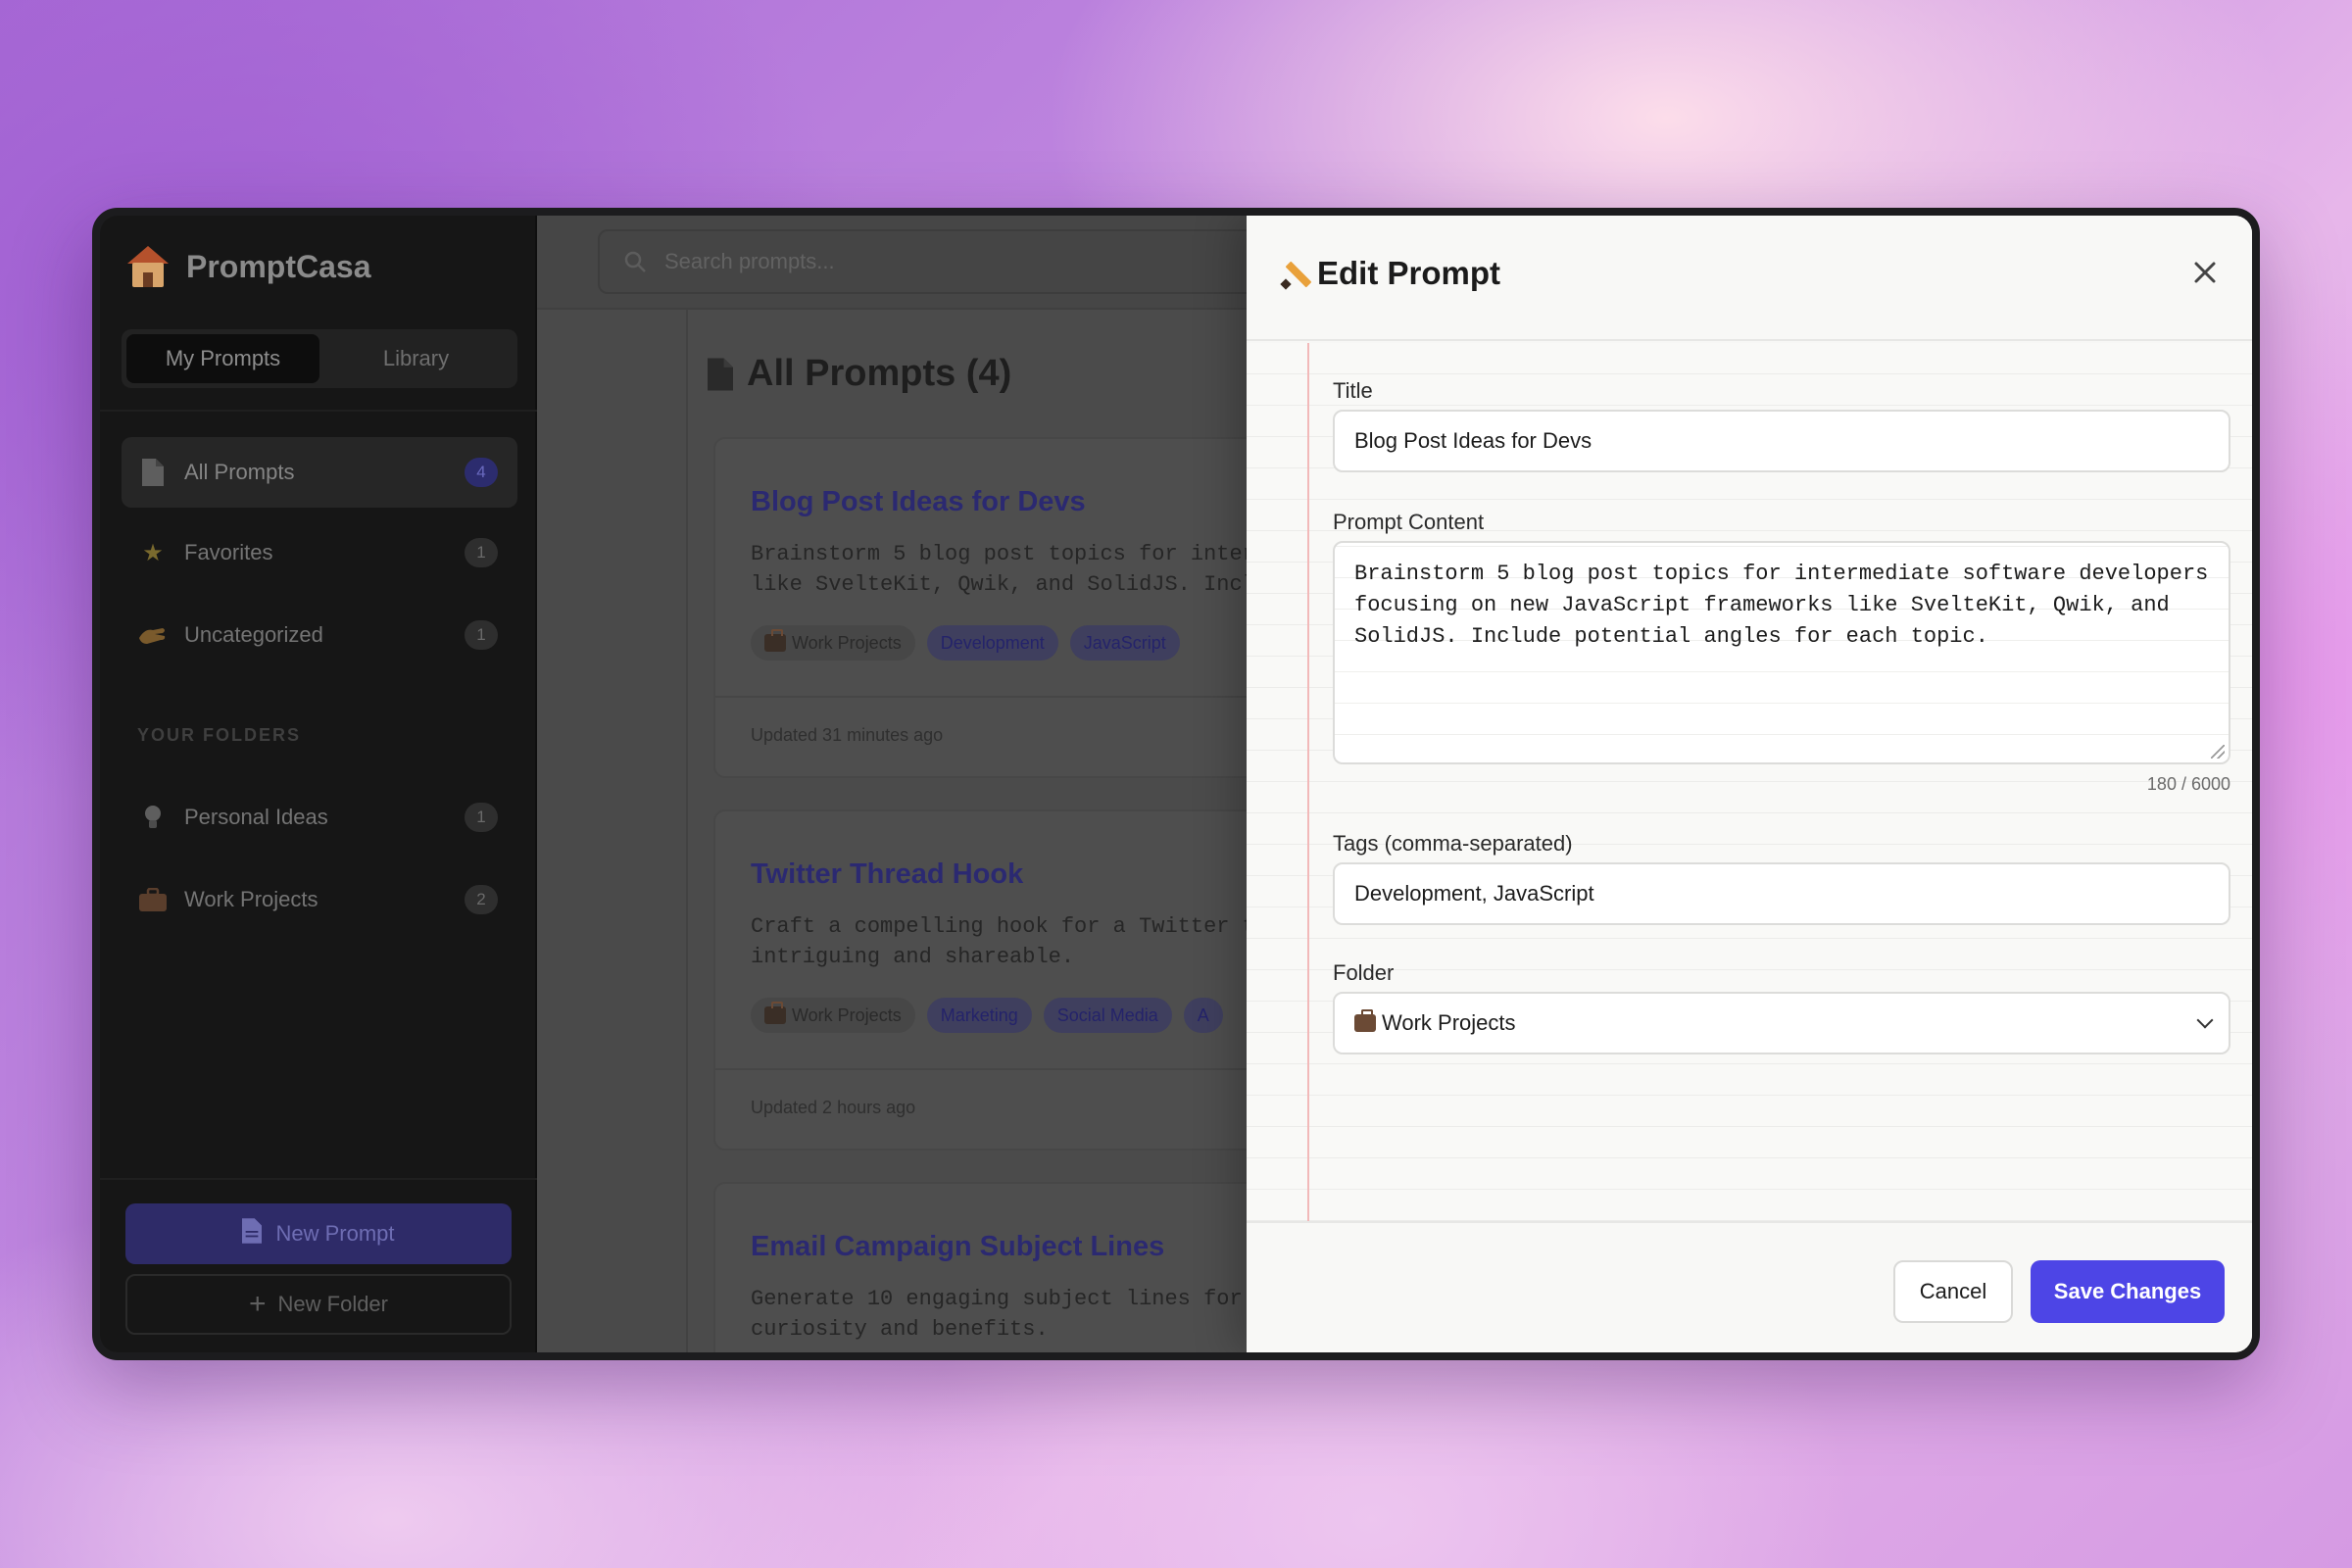  What do you see at coordinates (833, 1107) in the screenshot?
I see `updated-timestamp: Updated 2 hours ago` at bounding box center [833, 1107].